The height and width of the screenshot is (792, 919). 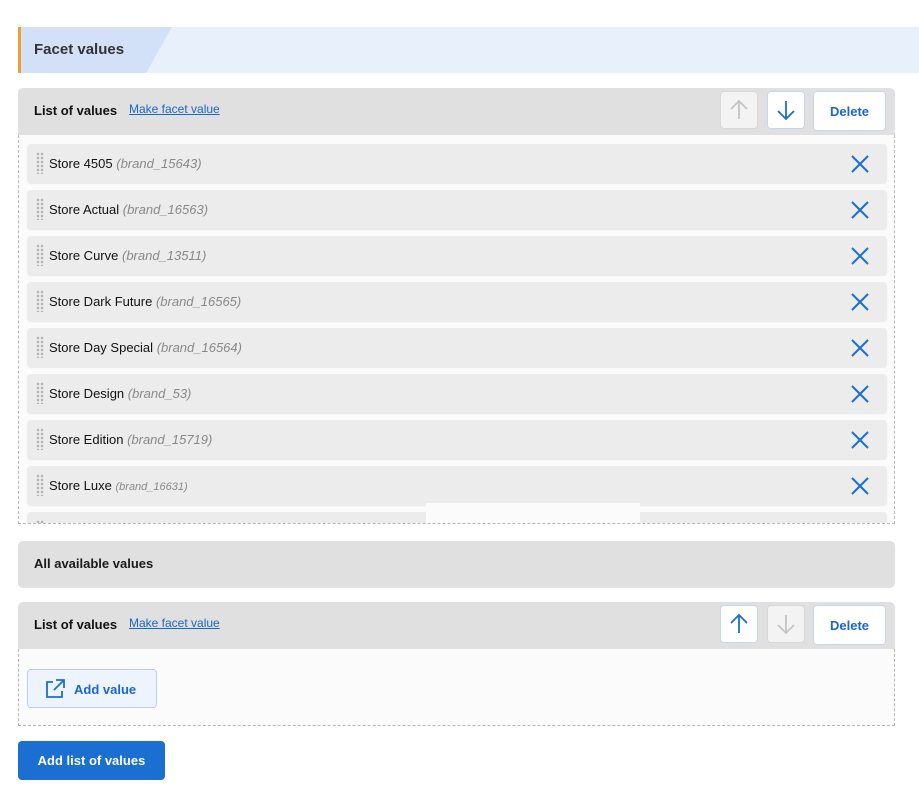 What do you see at coordinates (456, 625) in the screenshot?
I see `list-toolbar-2: List of values Make facet value Delete` at bounding box center [456, 625].